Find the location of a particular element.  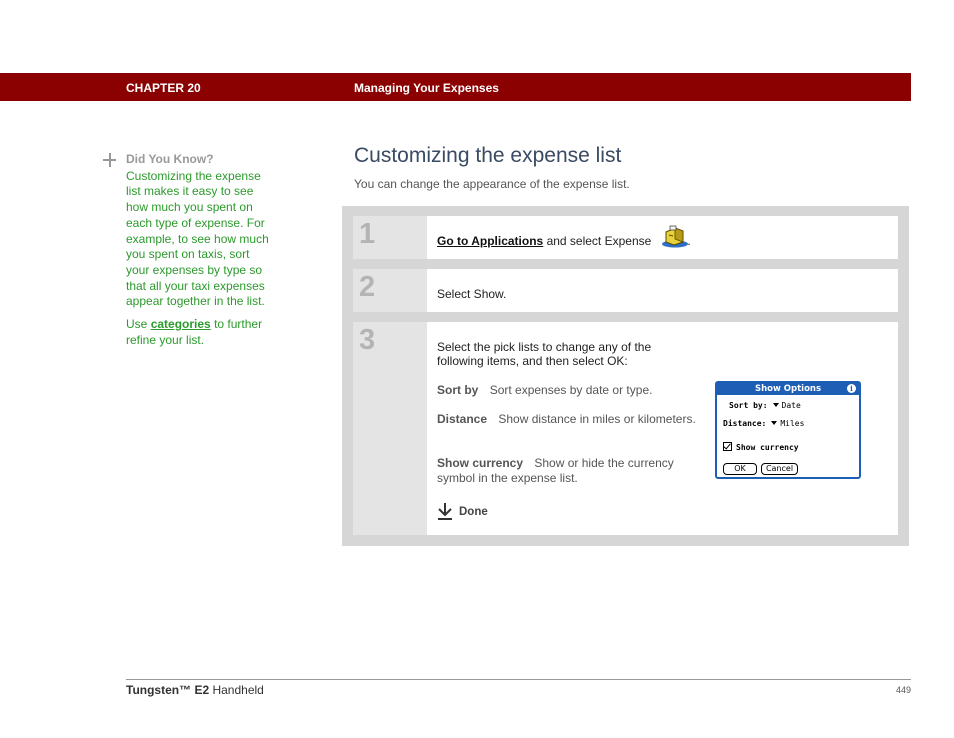

show-currency-checkbox is located at coordinates (727, 446).